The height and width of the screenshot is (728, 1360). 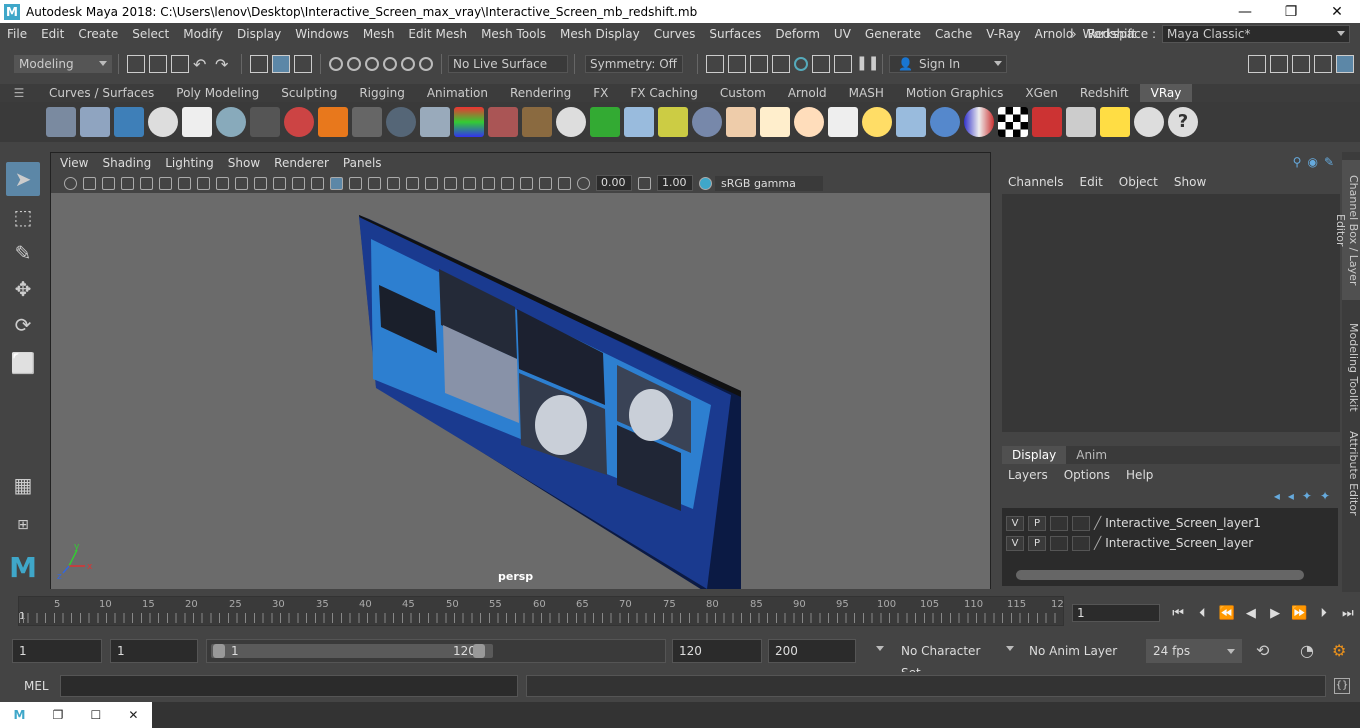 What do you see at coordinates (1337, 11) in the screenshot?
I see `close-button: ✕` at bounding box center [1337, 11].